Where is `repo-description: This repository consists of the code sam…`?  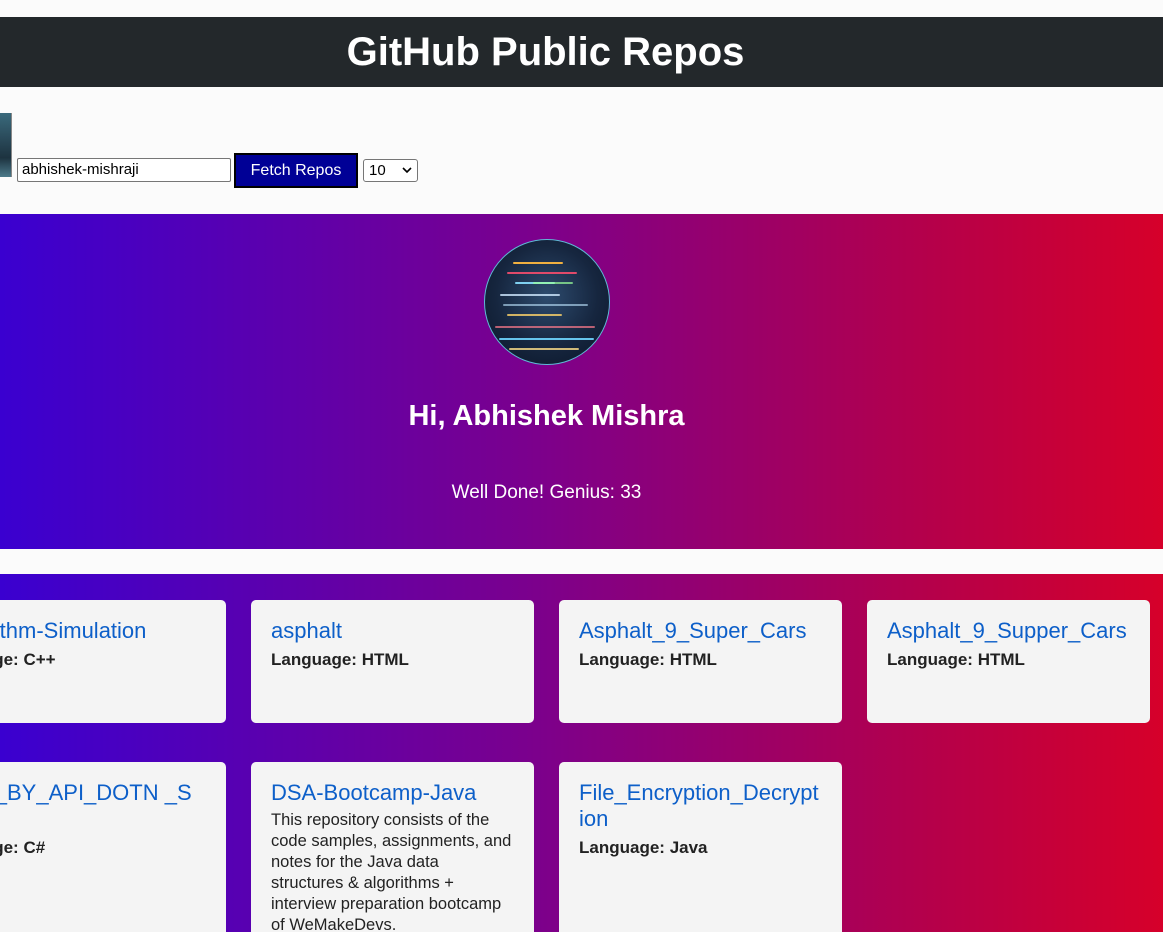
repo-description: This repository consists of the code sam… is located at coordinates (391, 871).